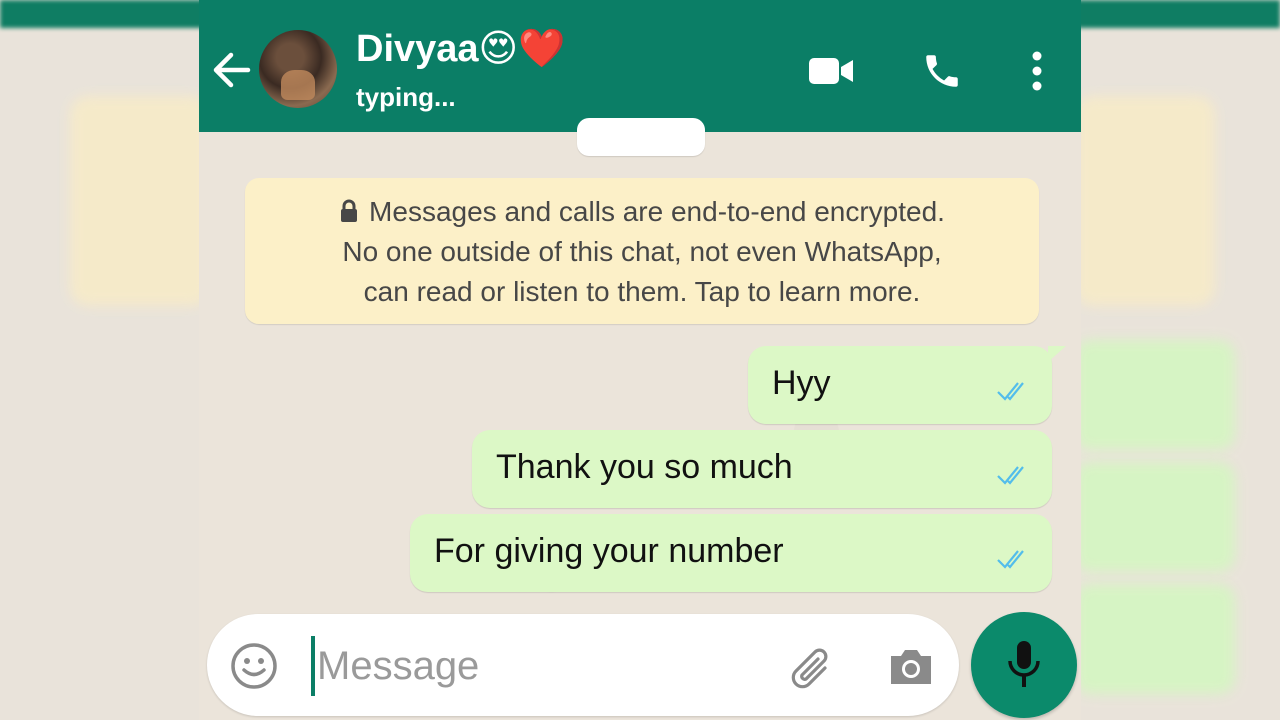 This screenshot has height=720, width=1280. Describe the element at coordinates (907, 385) in the screenshot. I see `message-bubble: Hyy` at that location.